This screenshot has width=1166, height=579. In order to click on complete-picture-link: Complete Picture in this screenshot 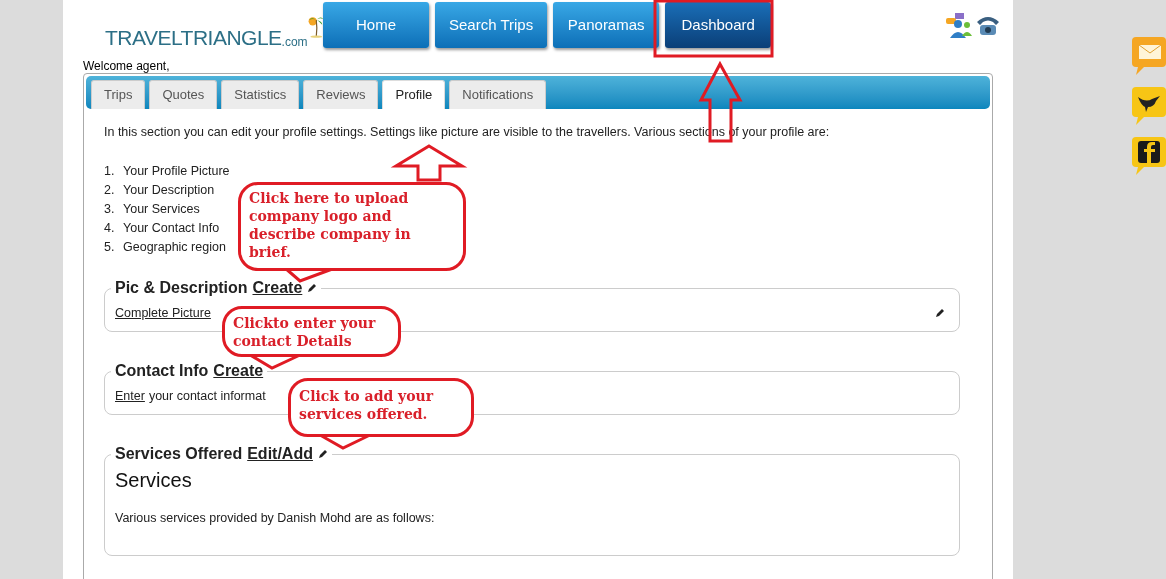, I will do `click(163, 313)`.